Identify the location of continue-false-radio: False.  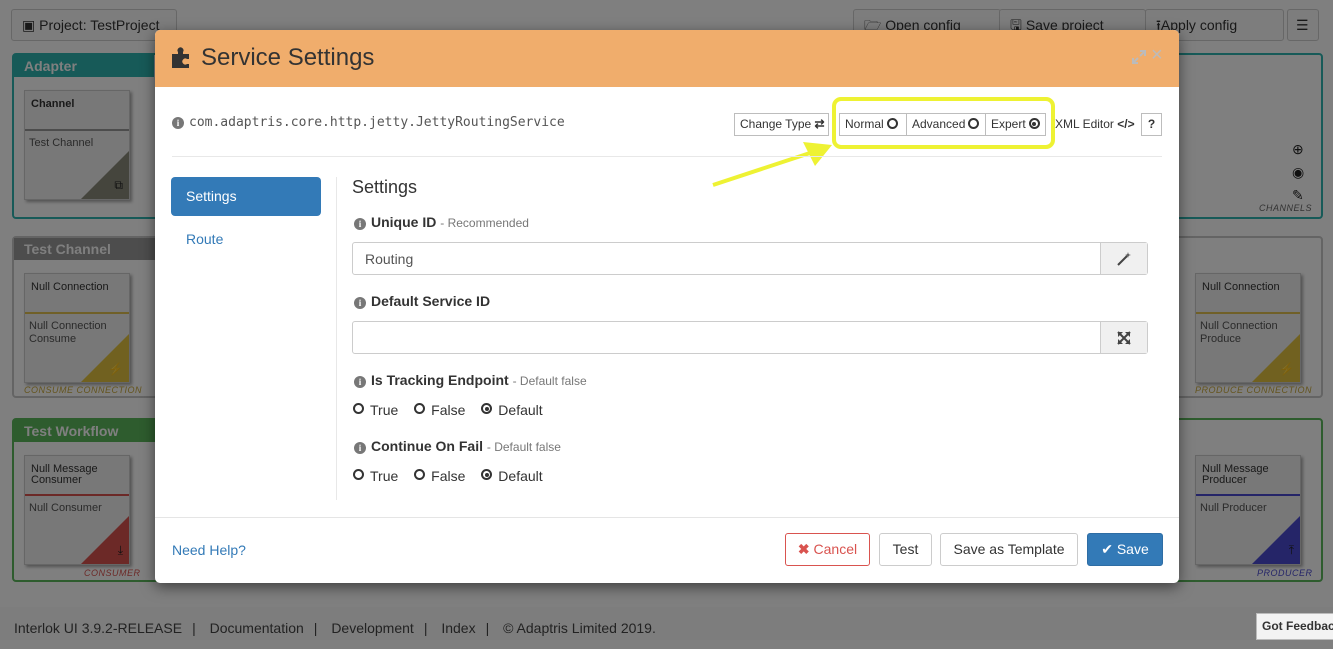
(439, 476).